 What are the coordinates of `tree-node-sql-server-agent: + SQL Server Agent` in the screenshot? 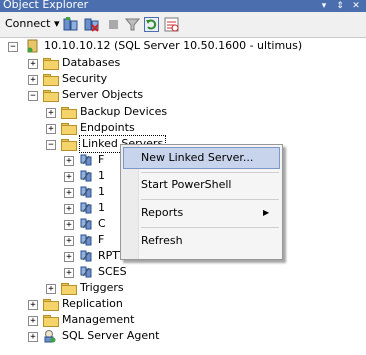 It's located at (183, 336).